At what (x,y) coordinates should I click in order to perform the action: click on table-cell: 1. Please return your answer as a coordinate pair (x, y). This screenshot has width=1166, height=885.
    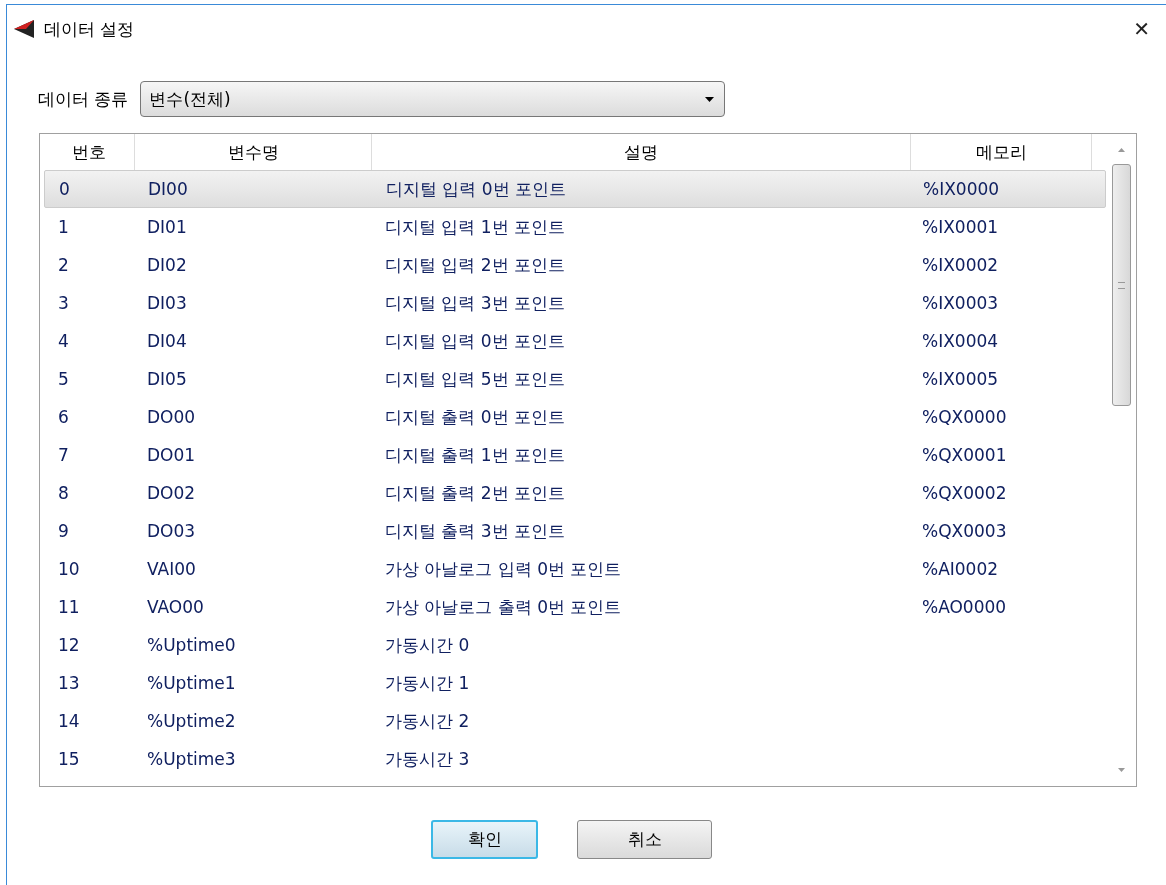
    Looking at the image, I should click on (63, 227).